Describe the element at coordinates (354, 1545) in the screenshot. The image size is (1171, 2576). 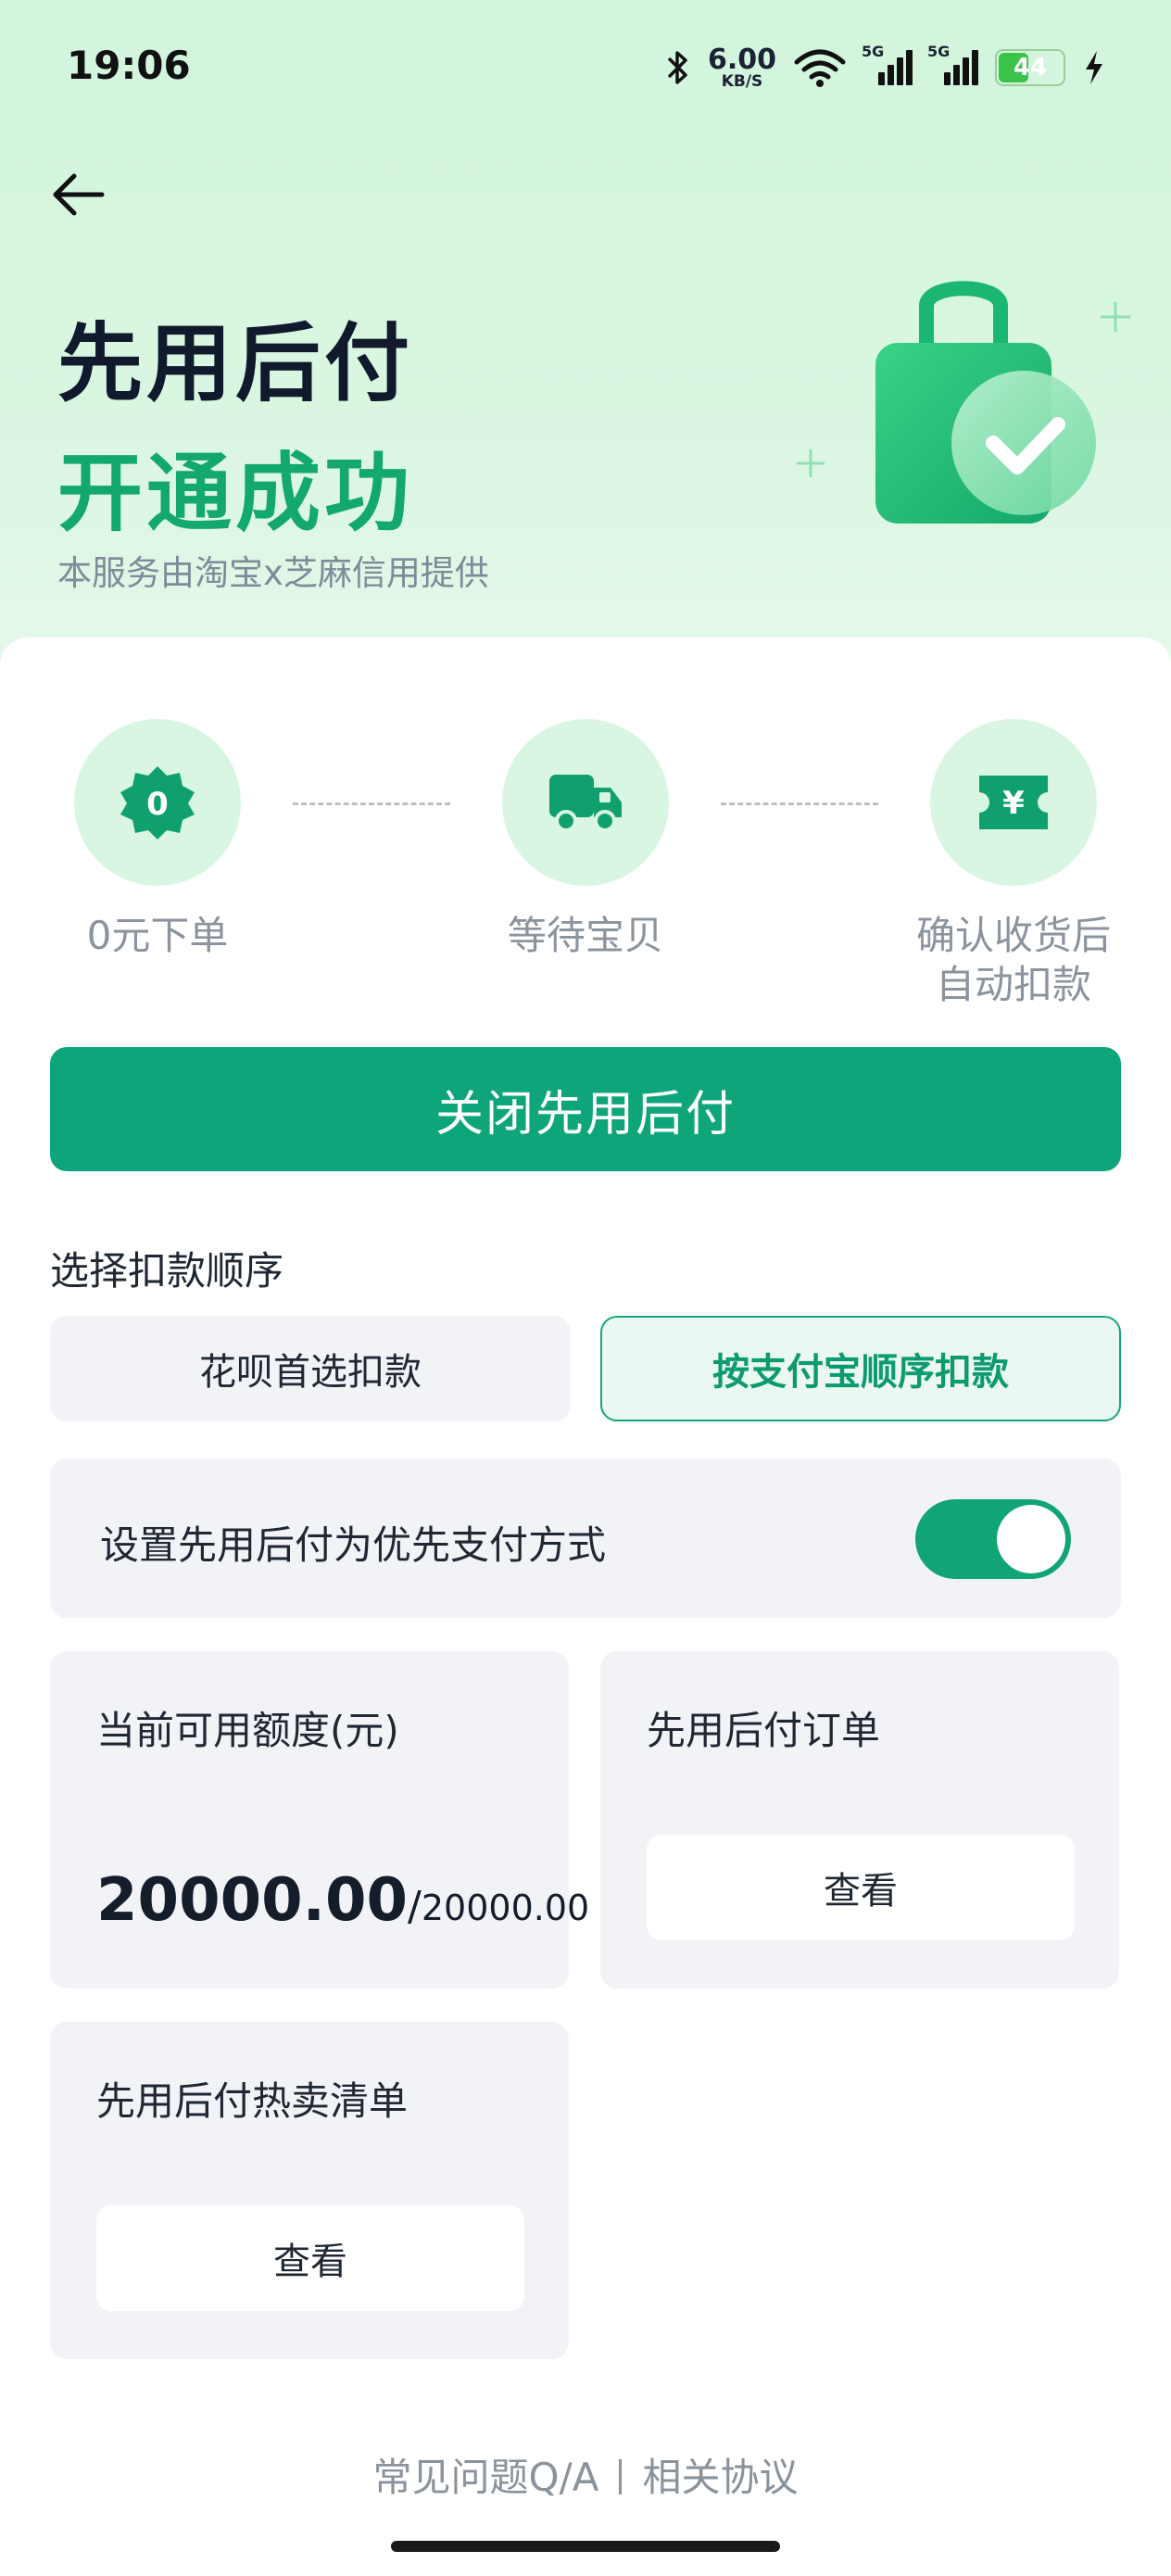
I see `priority-setting-label: 设置先用后付为优先支付方式` at that location.